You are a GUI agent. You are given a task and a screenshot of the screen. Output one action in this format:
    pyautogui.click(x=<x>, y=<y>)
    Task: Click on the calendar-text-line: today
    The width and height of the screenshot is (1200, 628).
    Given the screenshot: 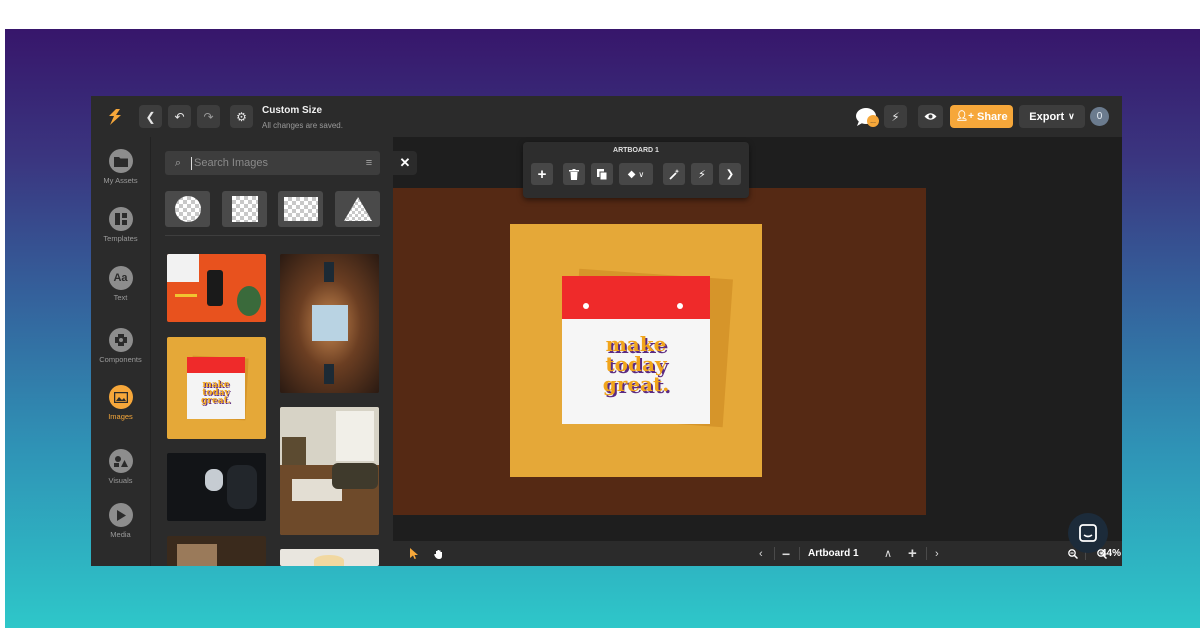 What is the action you would take?
    pyautogui.click(x=636, y=364)
    